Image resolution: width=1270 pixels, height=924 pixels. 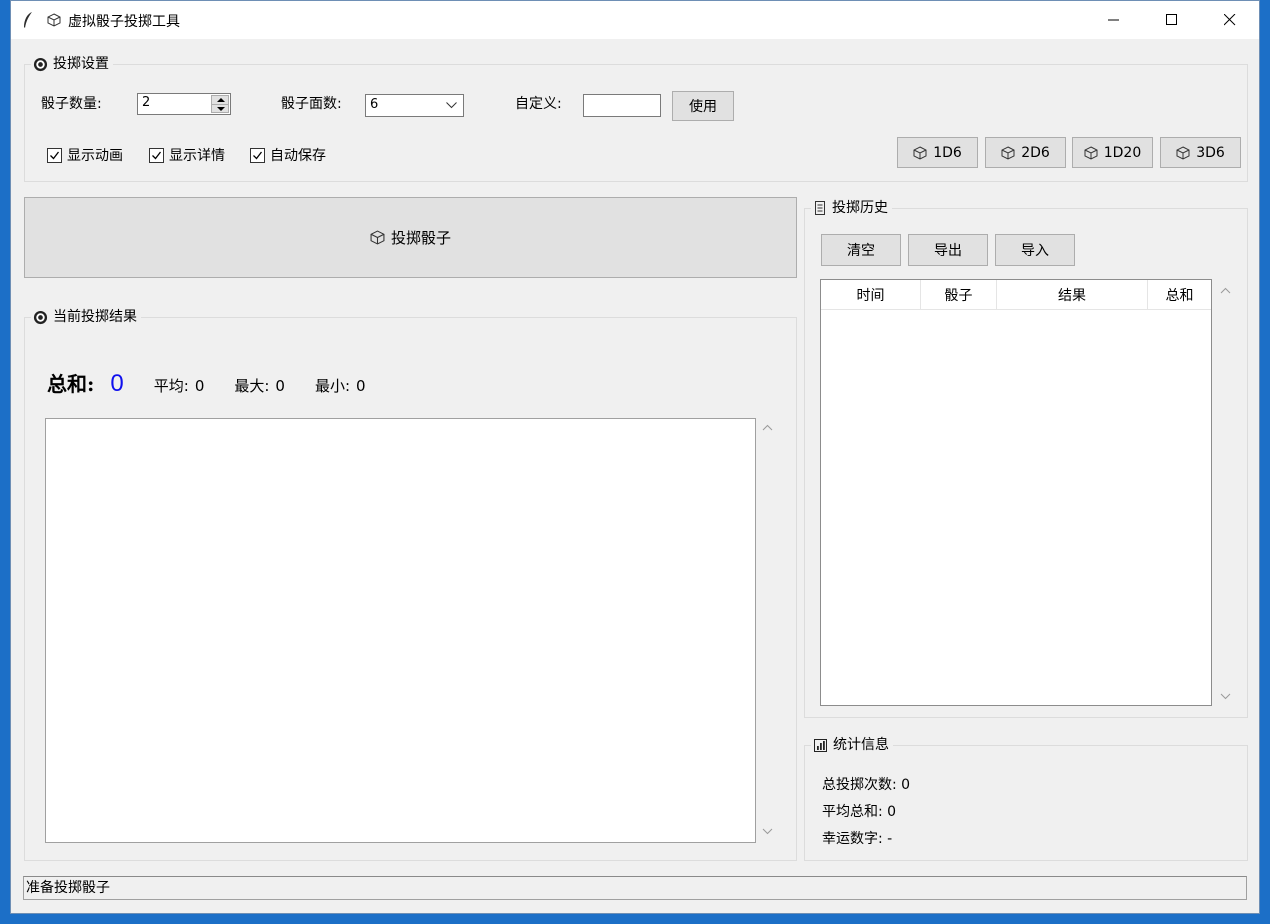 I want to click on average-stat: 平均: 0, so click(x=179, y=385).